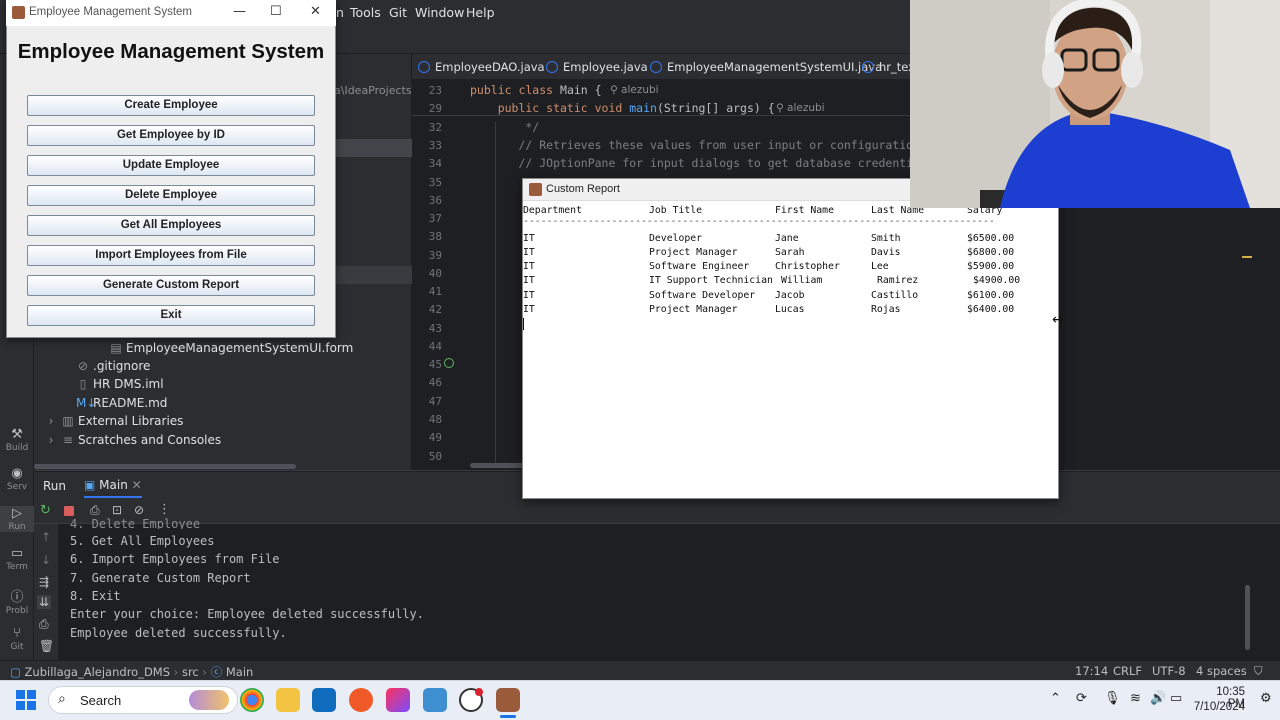 Image resolution: width=1280 pixels, height=720 pixels. I want to click on chrome-icon, so click(252, 700).